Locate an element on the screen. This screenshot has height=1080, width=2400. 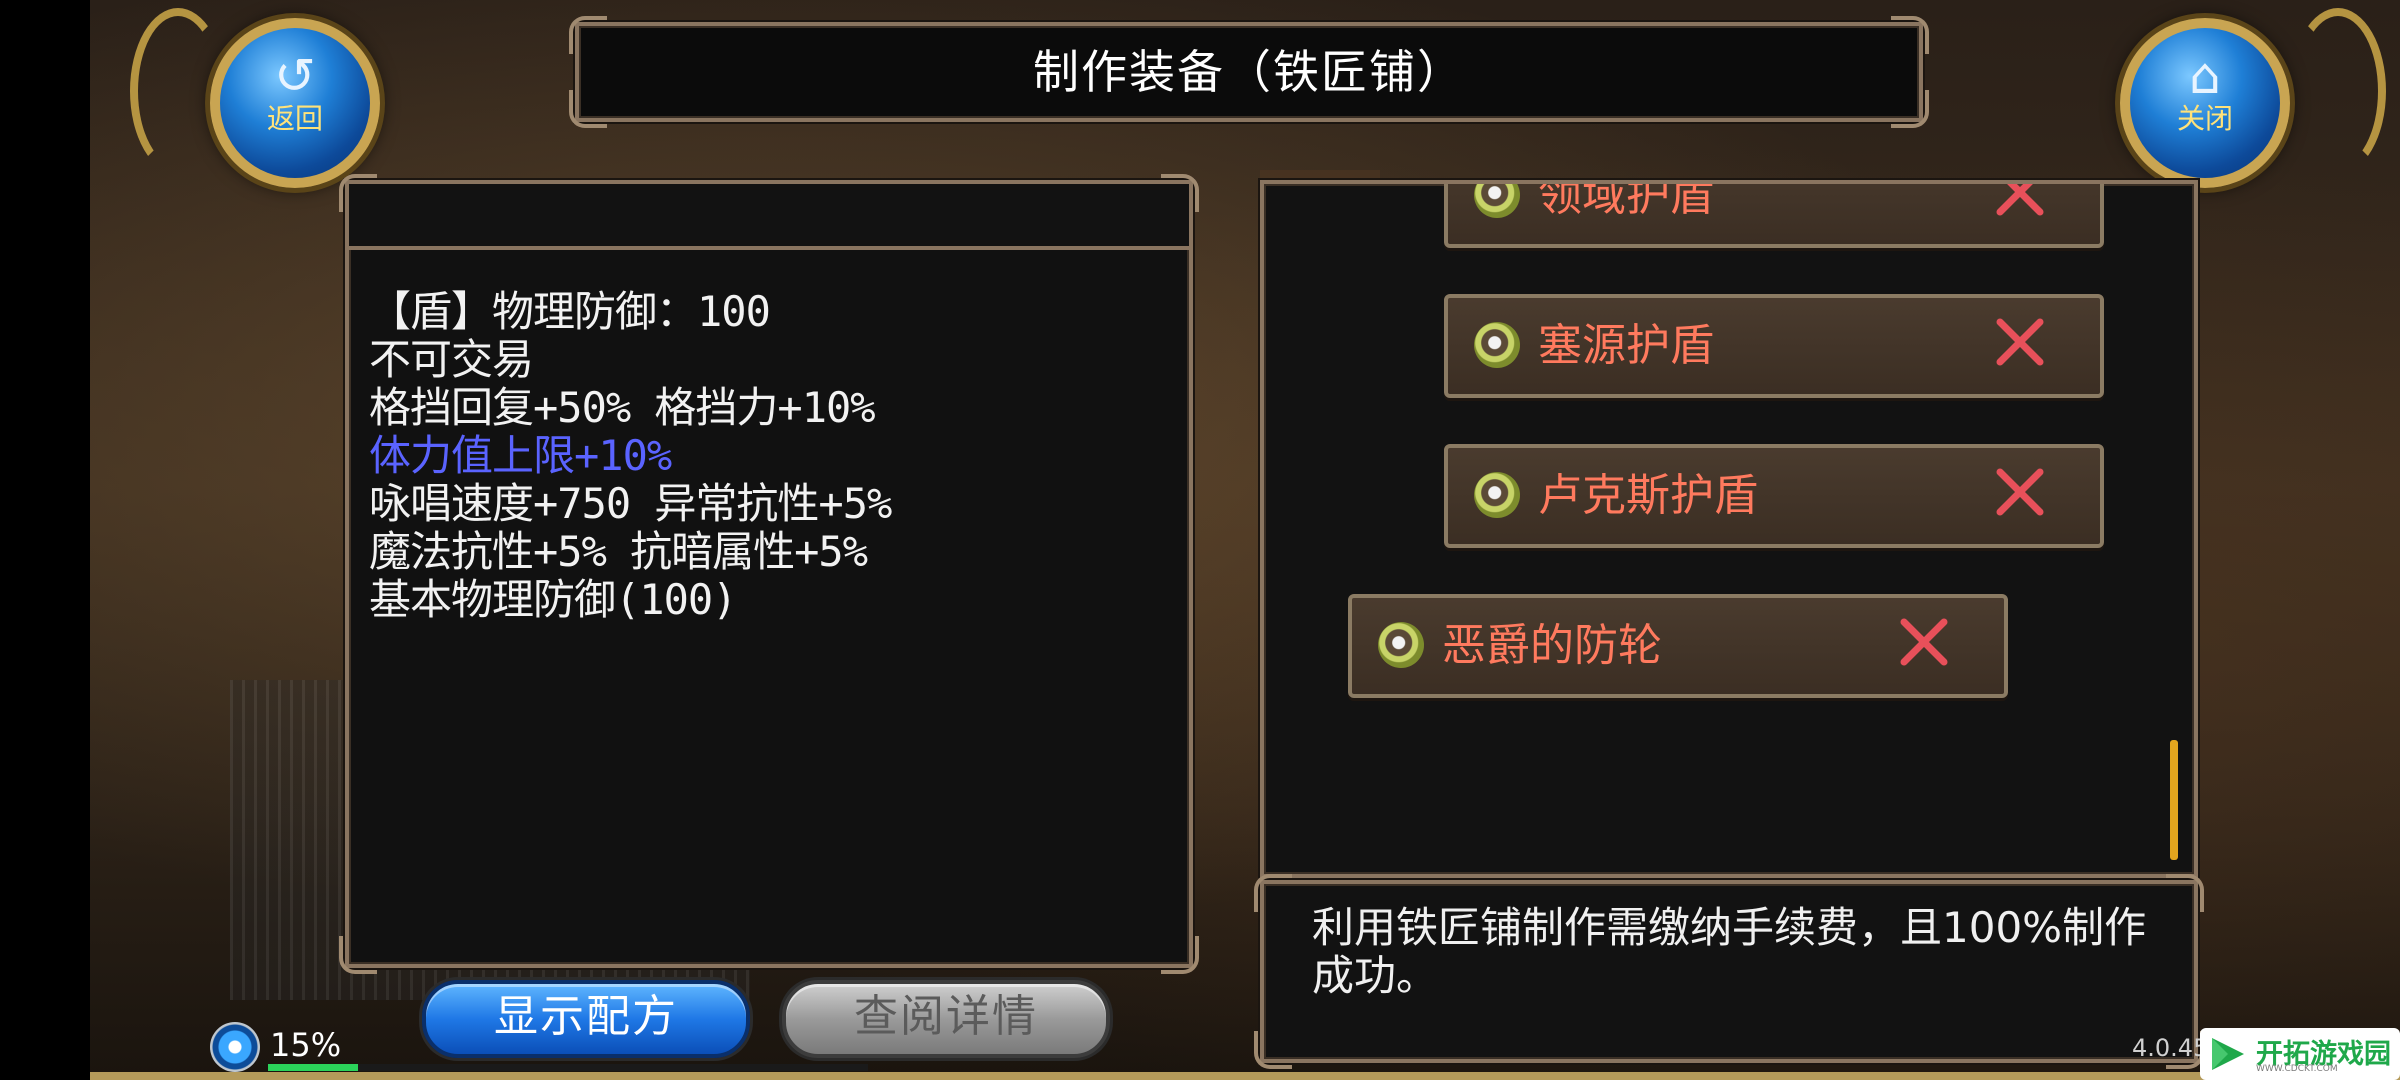
progress-bar-fill is located at coordinates (313, 1067).